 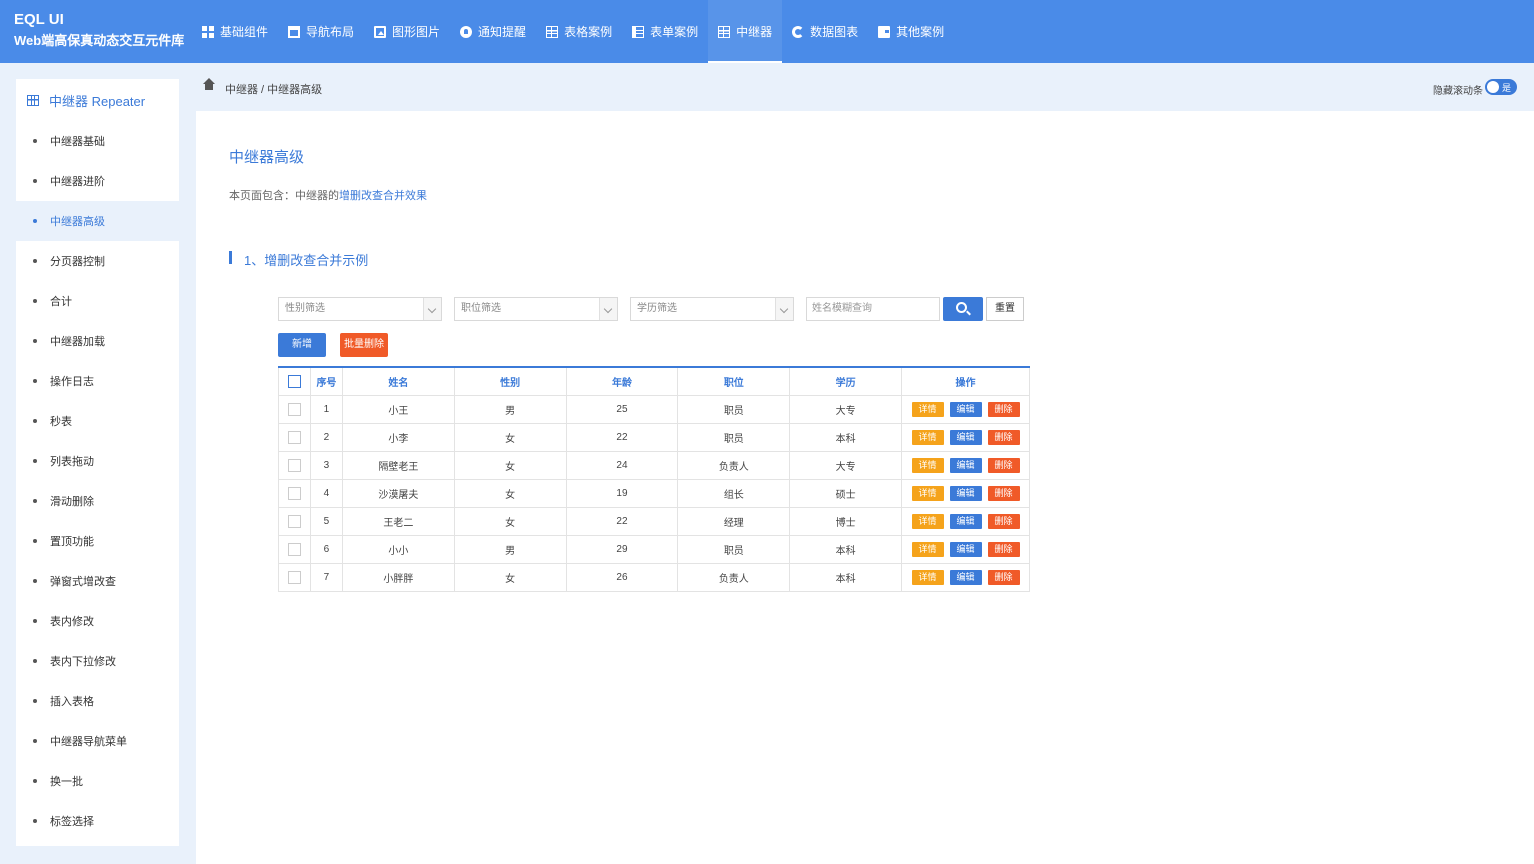 I want to click on select-all-cell, so click(x=294, y=381).